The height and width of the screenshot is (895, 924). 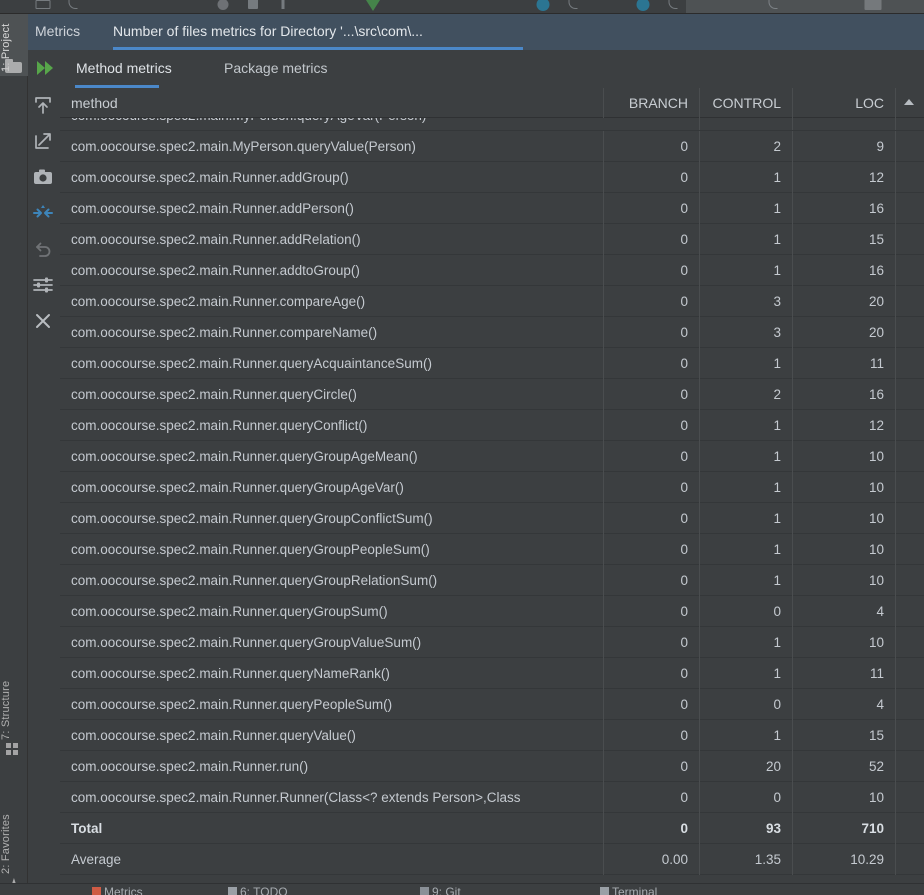 I want to click on coverage-blue-icon, so click(x=643, y=6).